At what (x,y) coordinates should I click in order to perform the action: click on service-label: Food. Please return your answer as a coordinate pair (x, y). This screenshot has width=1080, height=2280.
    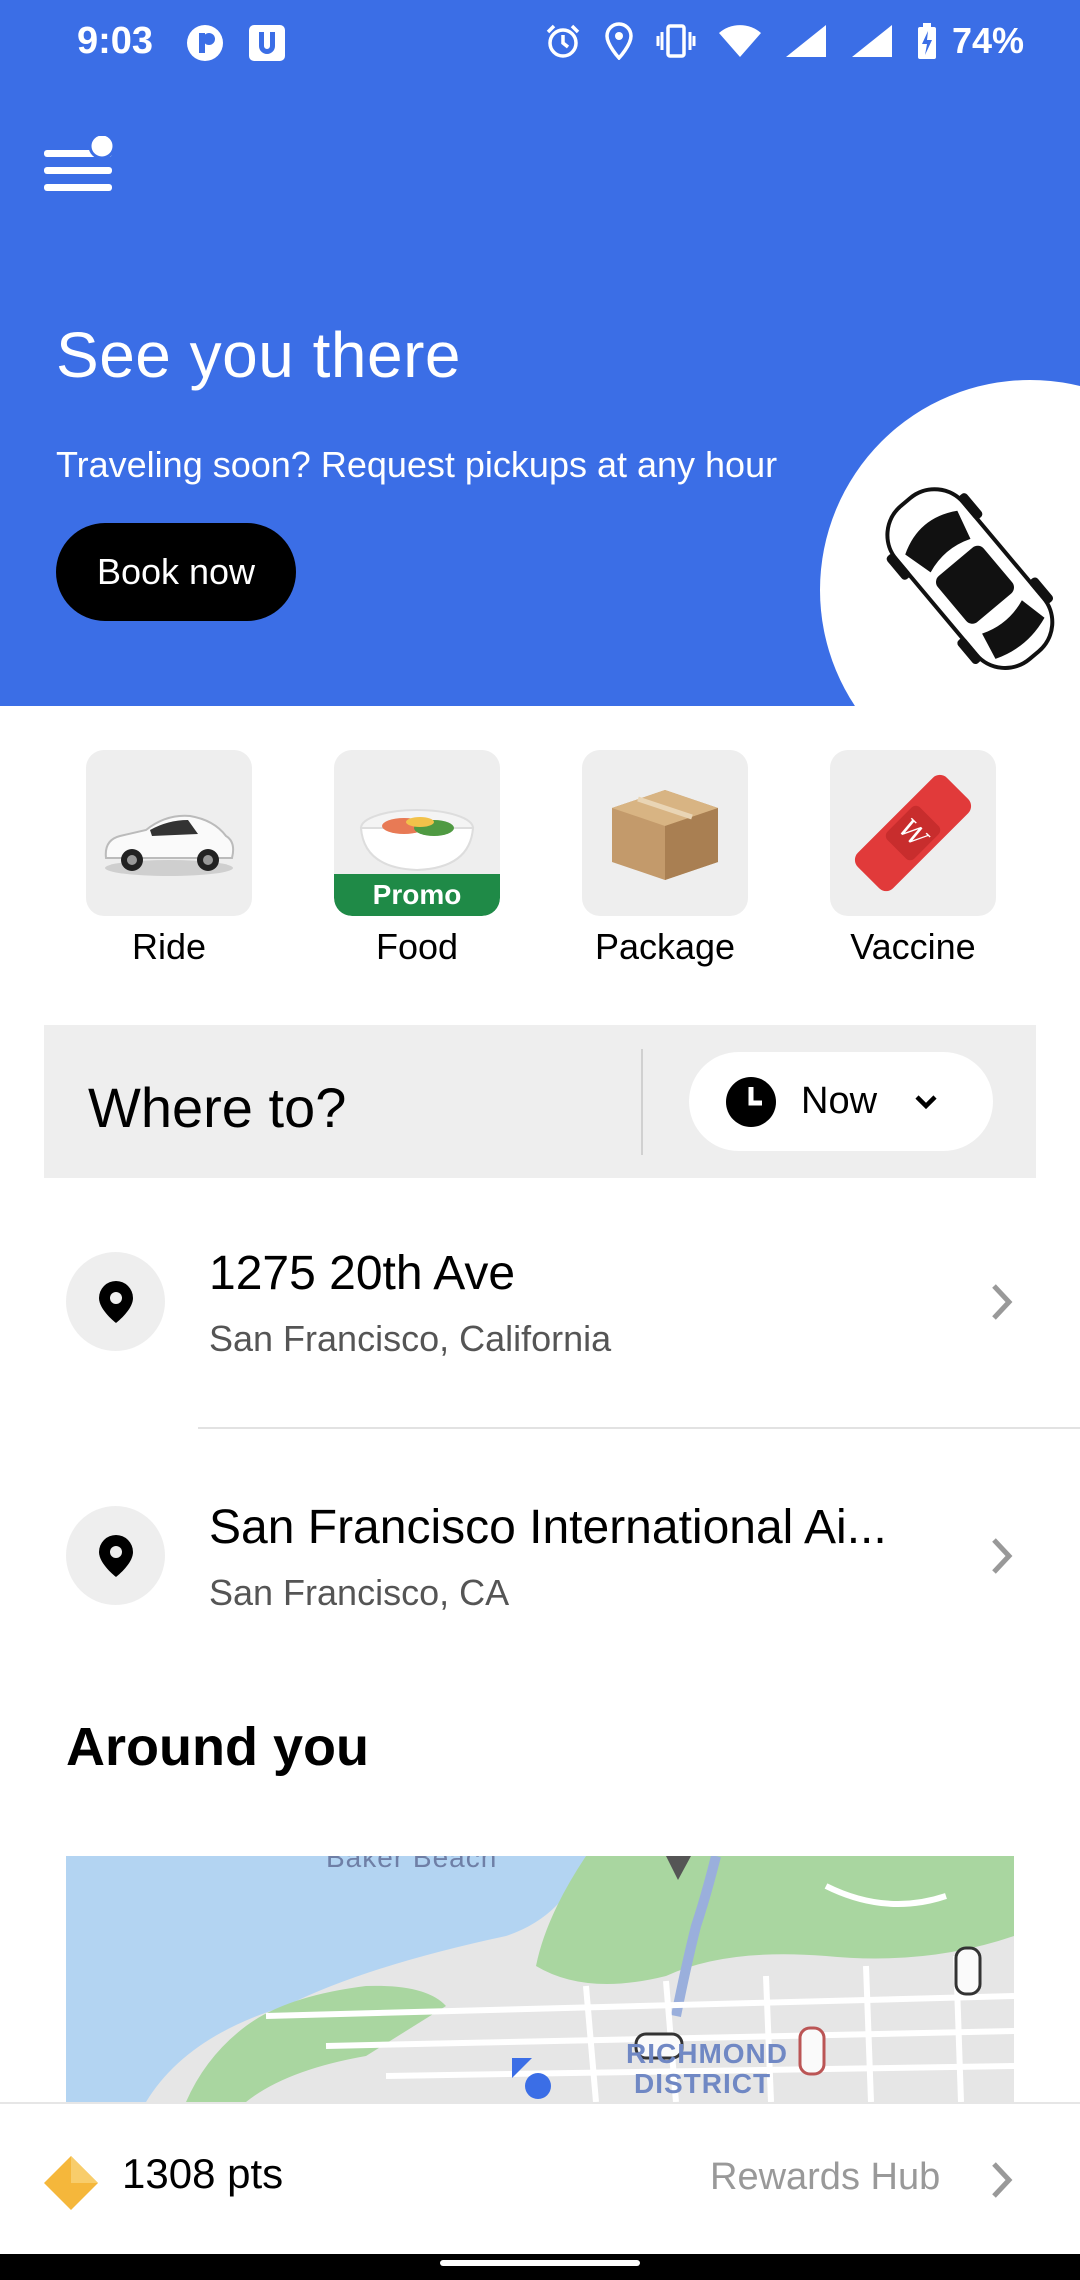
    Looking at the image, I should click on (417, 946).